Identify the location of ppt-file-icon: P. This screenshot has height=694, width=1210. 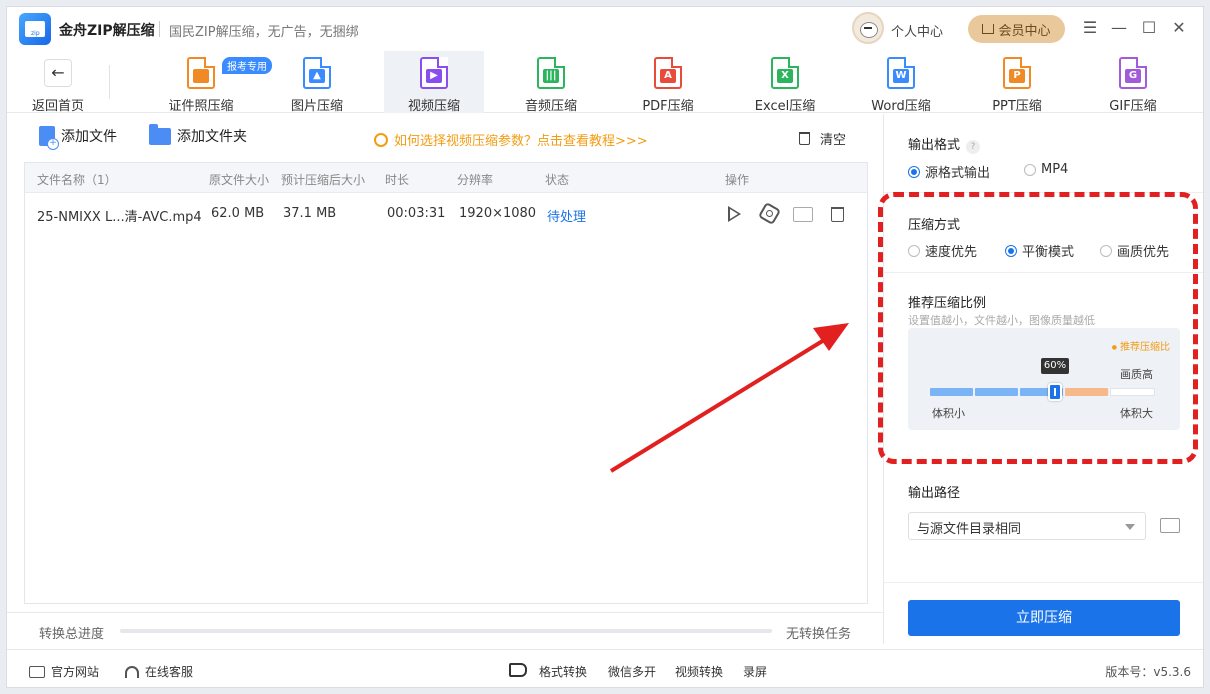
(1017, 73).